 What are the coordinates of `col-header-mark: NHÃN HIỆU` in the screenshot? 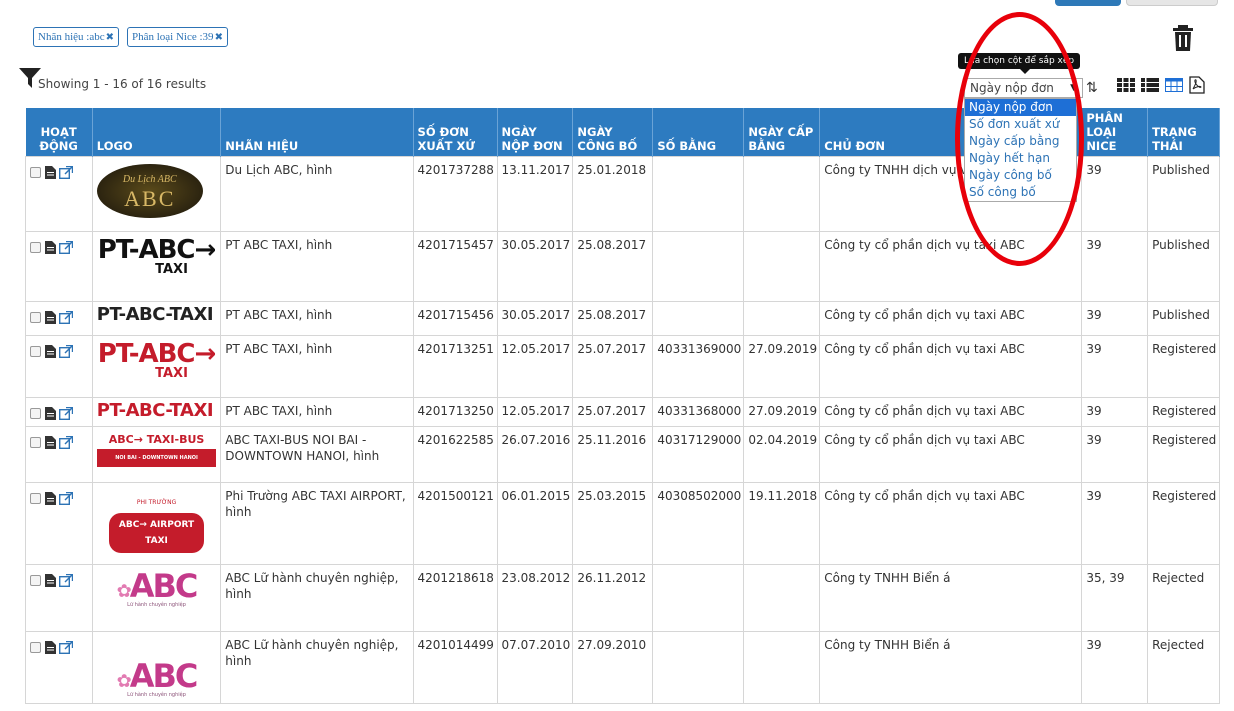 It's located at (317, 132).